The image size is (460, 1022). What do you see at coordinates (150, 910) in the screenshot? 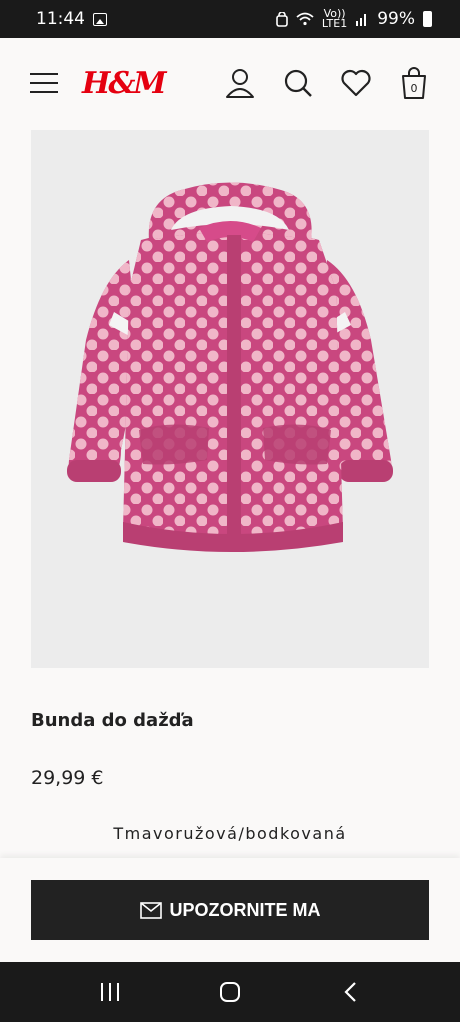
I see `mail-icon` at bounding box center [150, 910].